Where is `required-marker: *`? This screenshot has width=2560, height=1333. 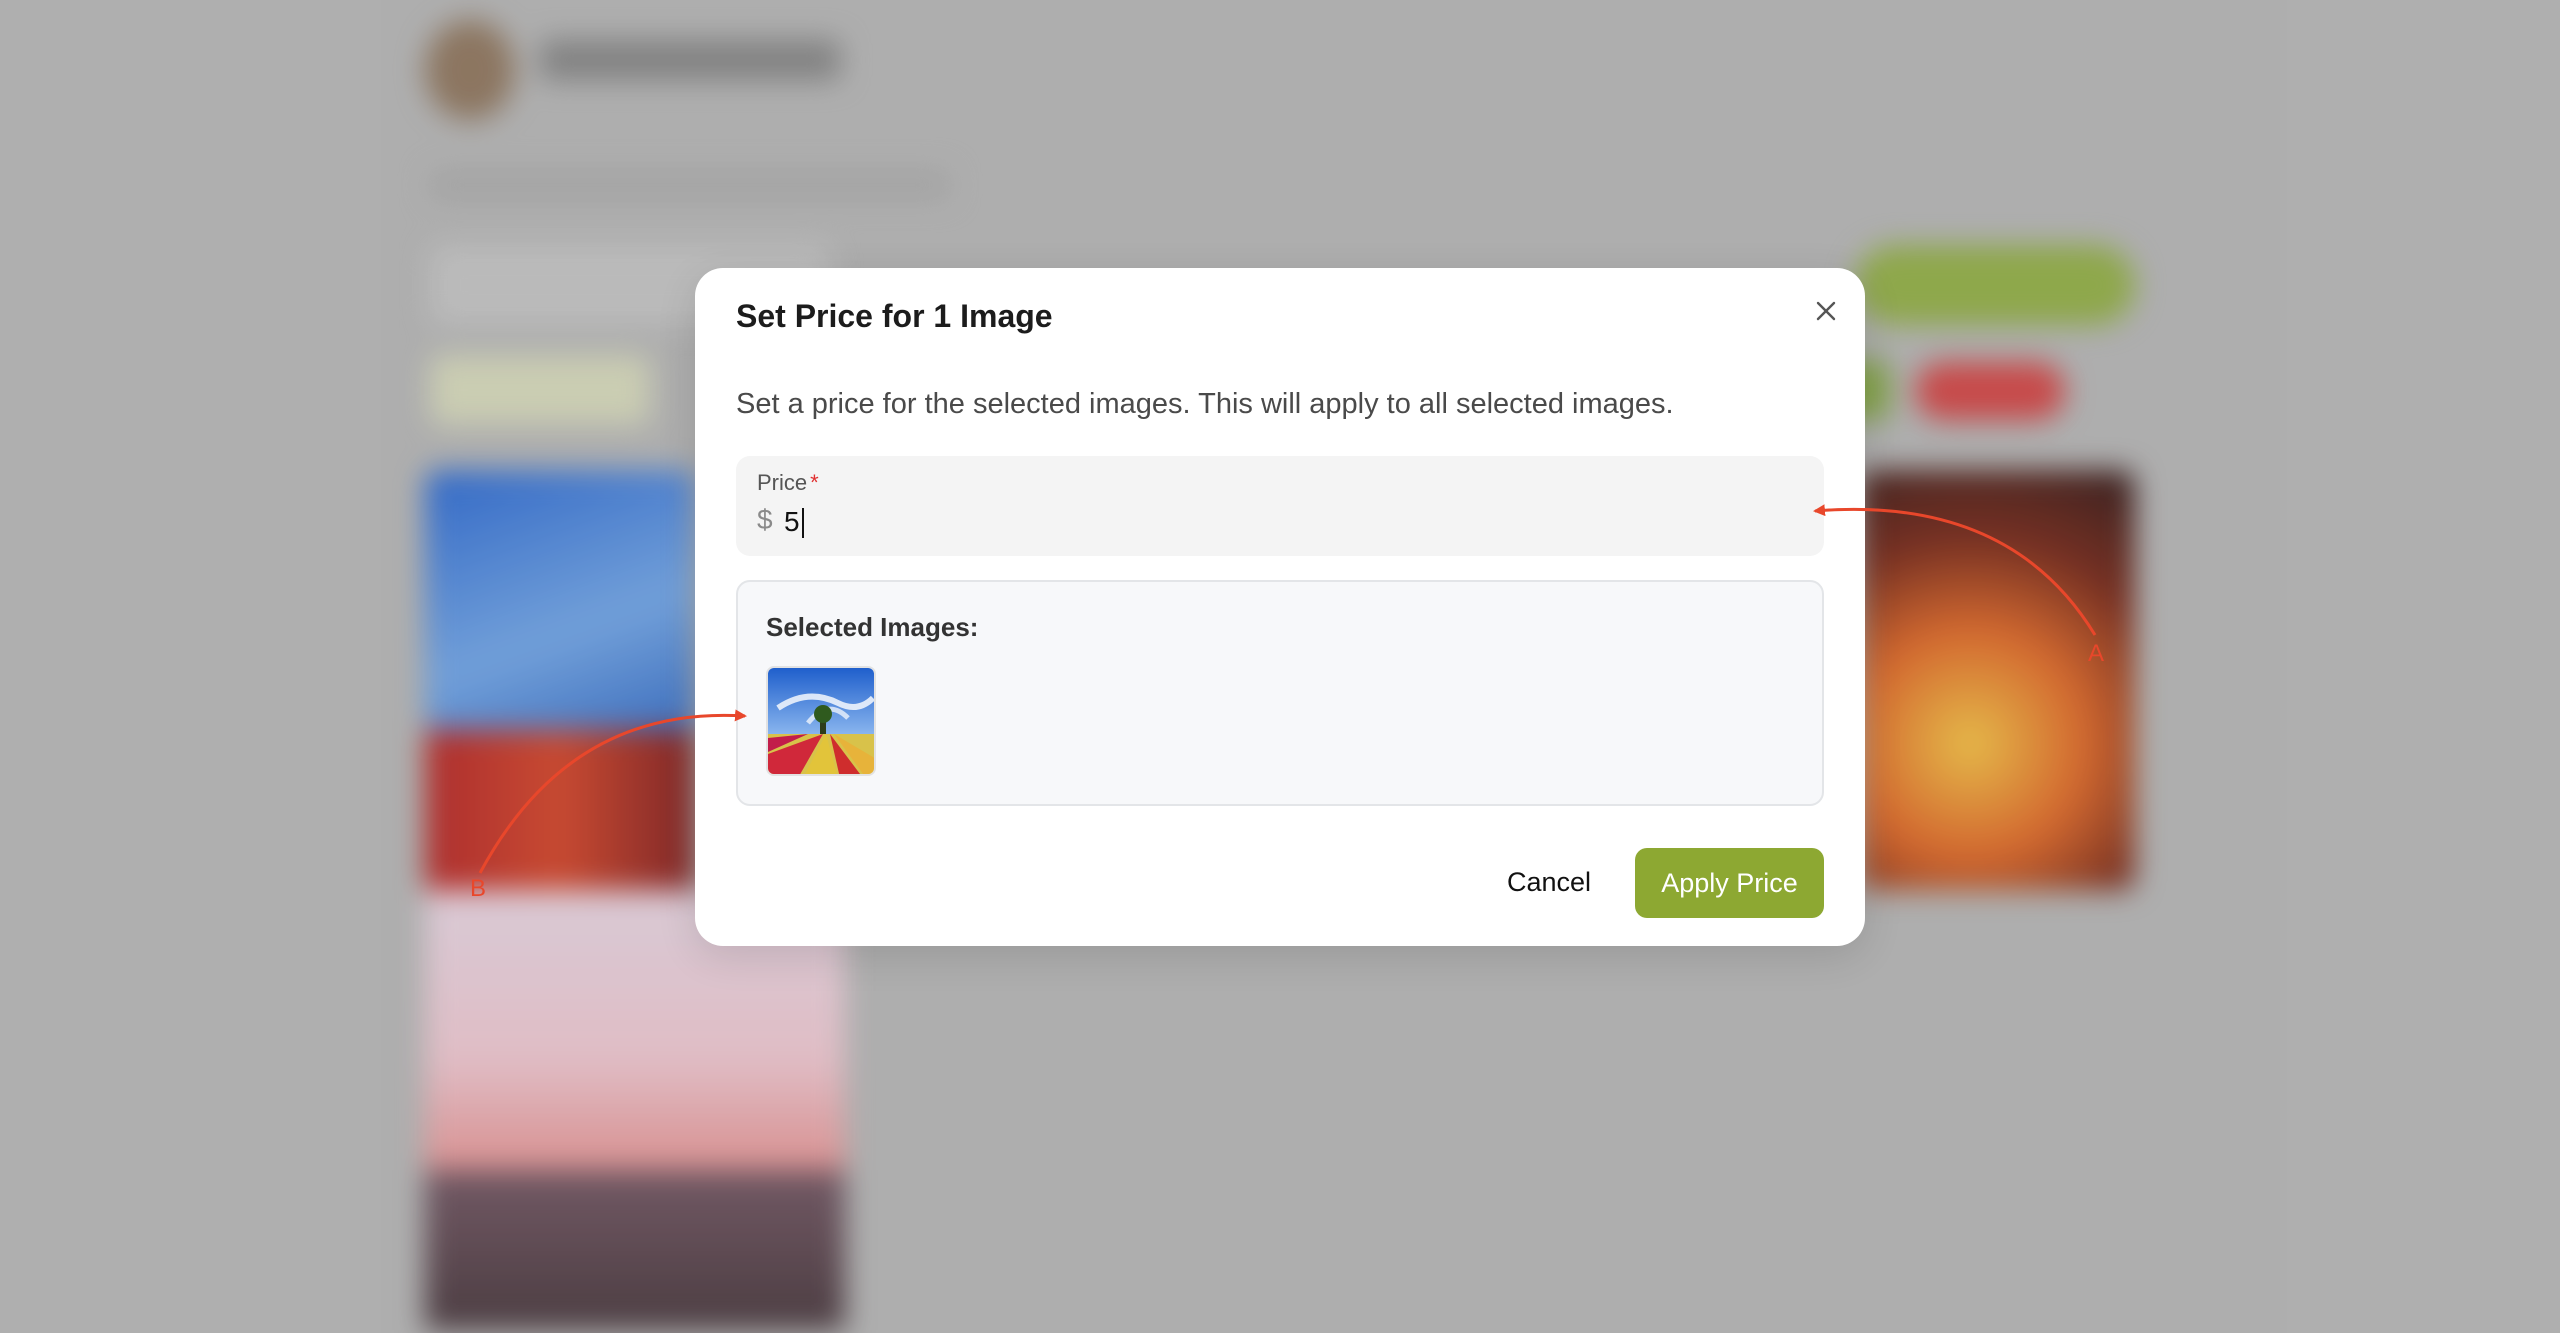 required-marker: * is located at coordinates (814, 482).